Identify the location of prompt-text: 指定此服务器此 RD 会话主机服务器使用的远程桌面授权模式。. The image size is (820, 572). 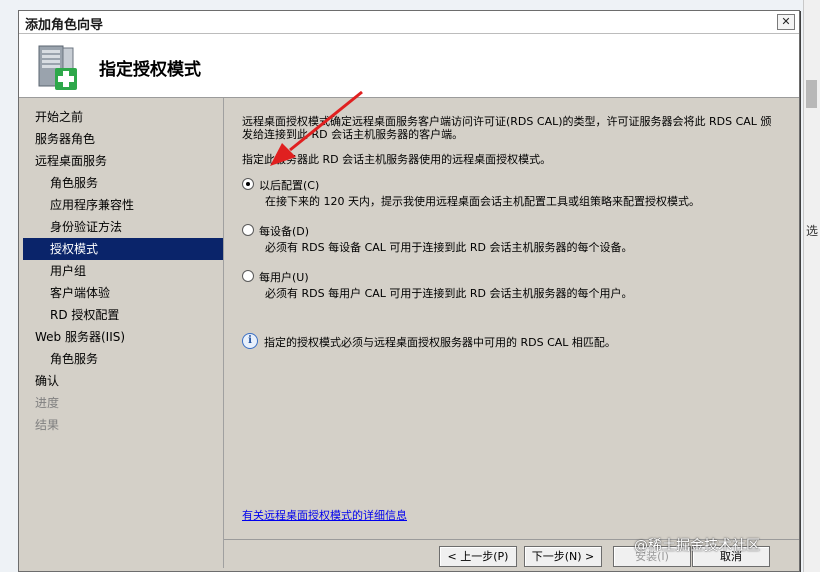
(397, 159).